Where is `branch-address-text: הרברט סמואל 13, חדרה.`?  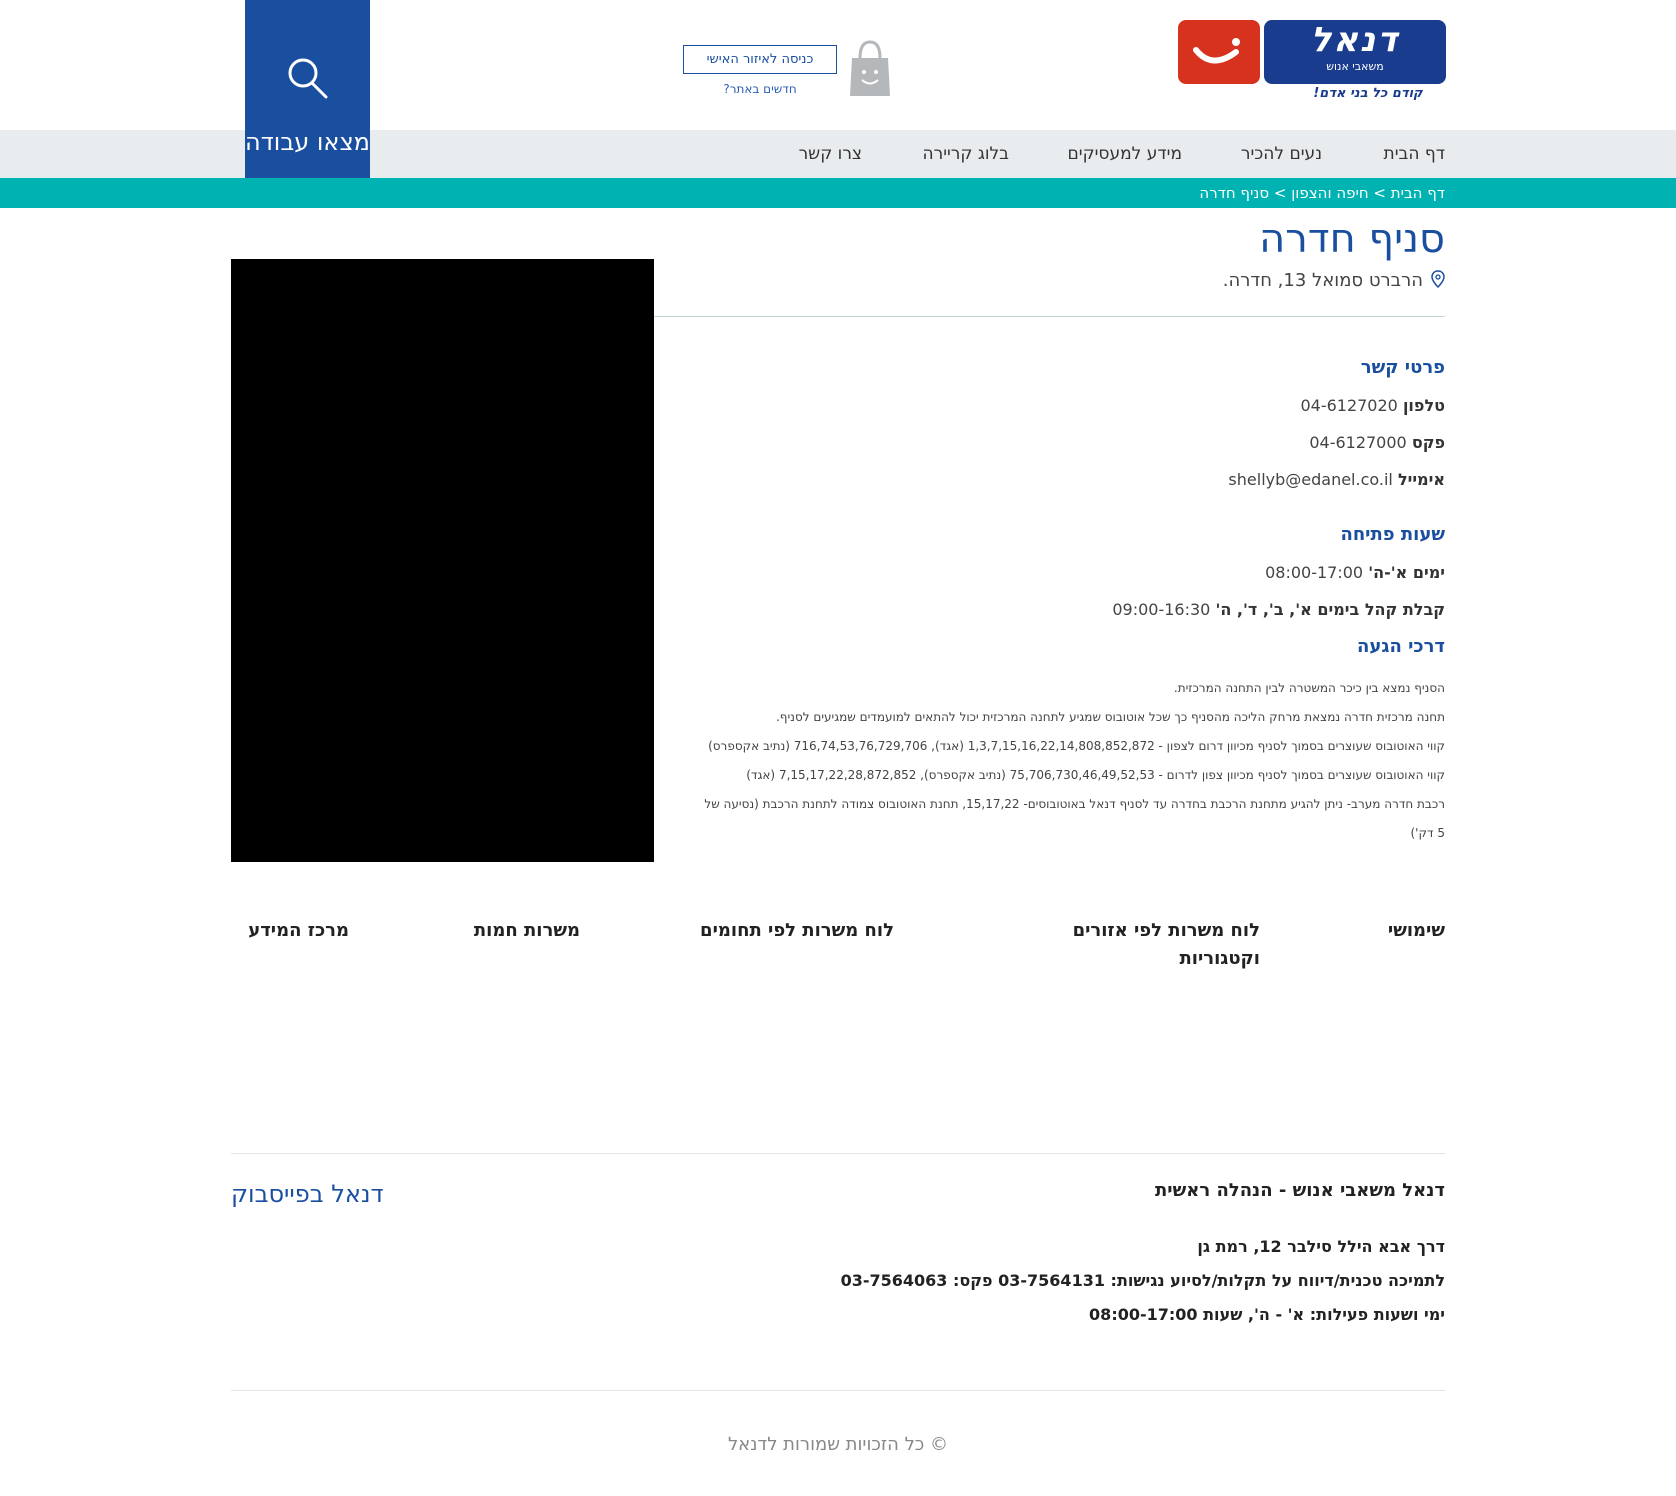 branch-address-text: הרברט סמואל 13, חדרה. is located at coordinates (1322, 280).